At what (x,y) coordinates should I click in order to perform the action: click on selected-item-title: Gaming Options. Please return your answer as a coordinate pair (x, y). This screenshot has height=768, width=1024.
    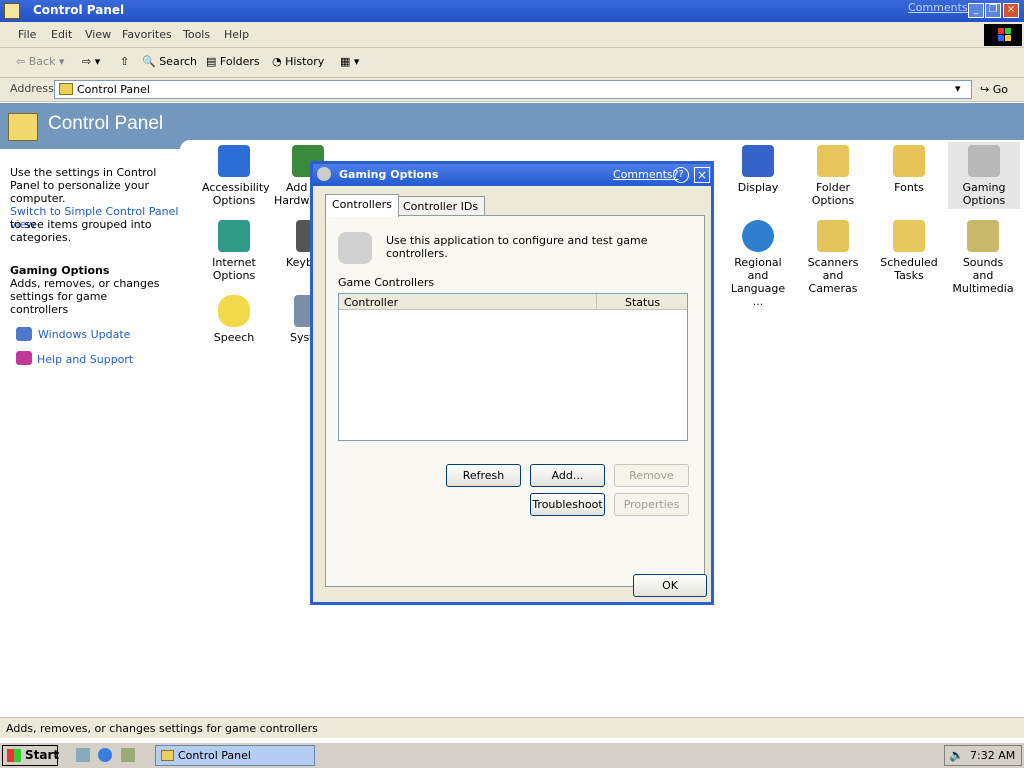
    Looking at the image, I should click on (60, 270).